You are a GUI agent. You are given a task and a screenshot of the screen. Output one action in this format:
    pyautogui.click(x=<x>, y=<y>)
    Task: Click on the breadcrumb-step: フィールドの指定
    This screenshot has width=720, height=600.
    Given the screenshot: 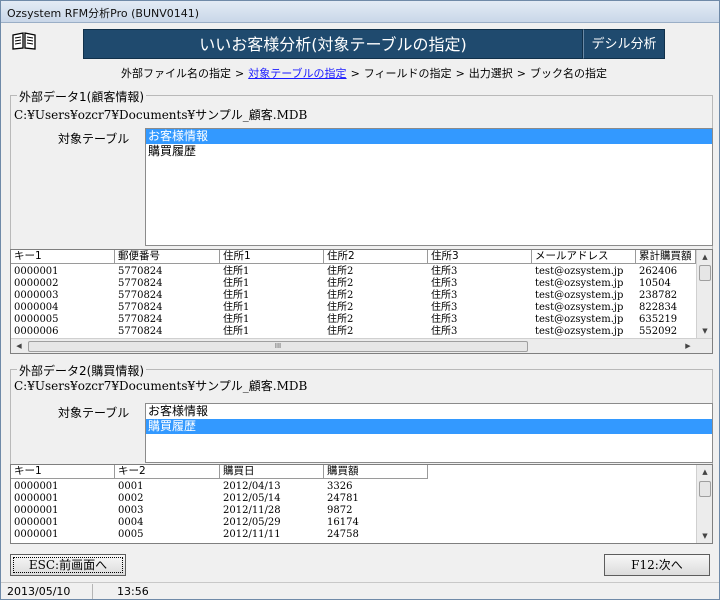 What is the action you would take?
    pyautogui.click(x=407, y=73)
    